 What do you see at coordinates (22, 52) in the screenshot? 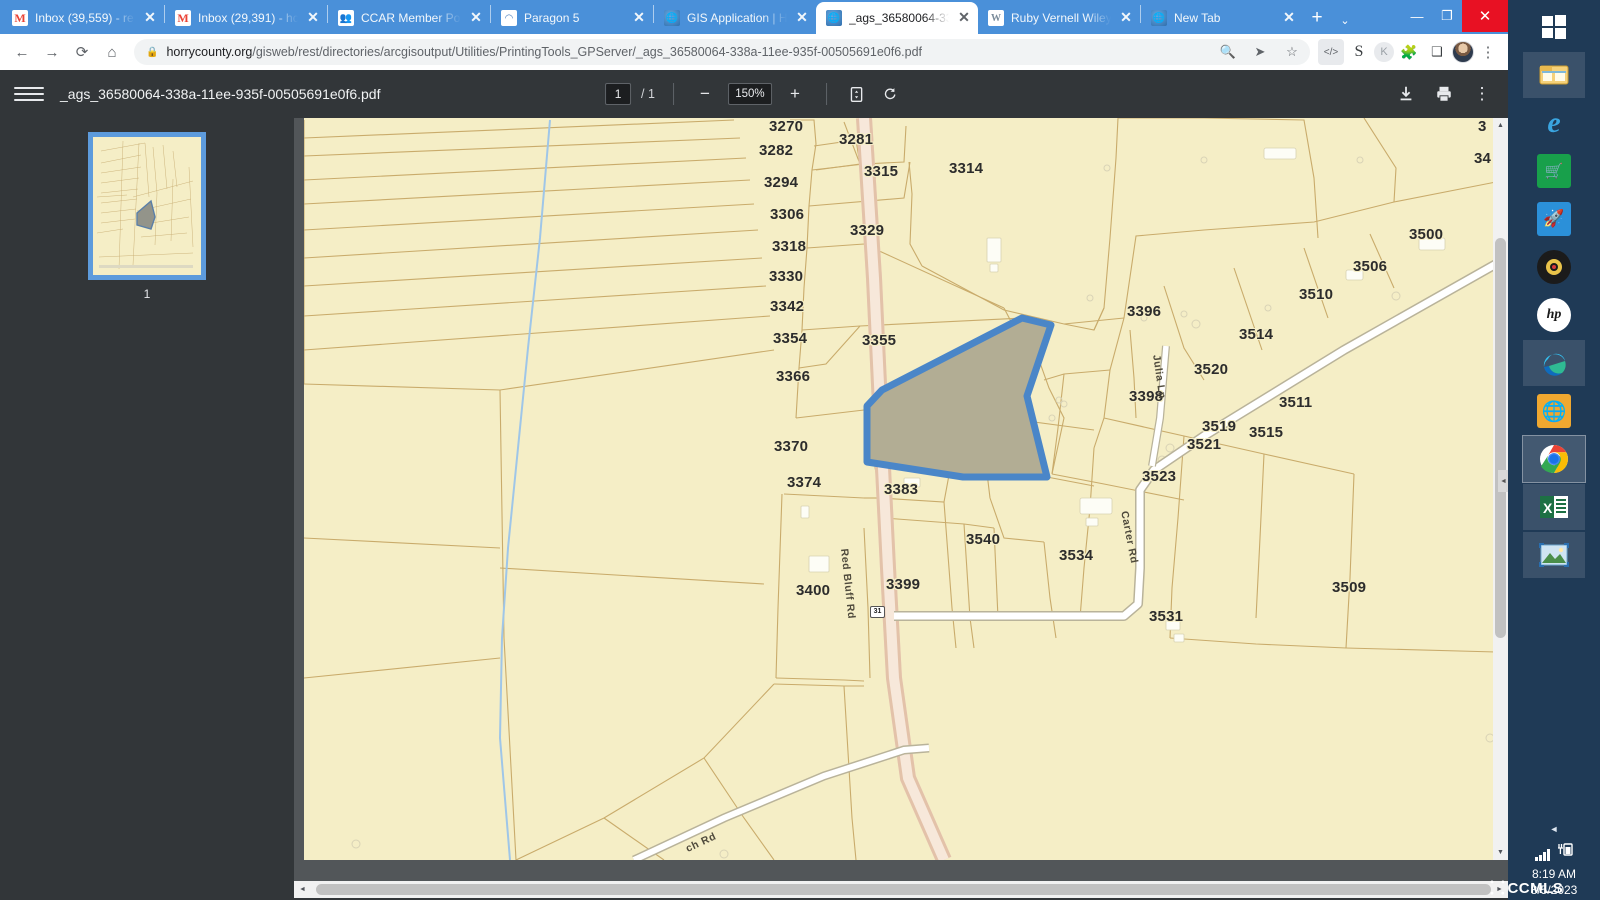
I see `back-button: ←` at bounding box center [22, 52].